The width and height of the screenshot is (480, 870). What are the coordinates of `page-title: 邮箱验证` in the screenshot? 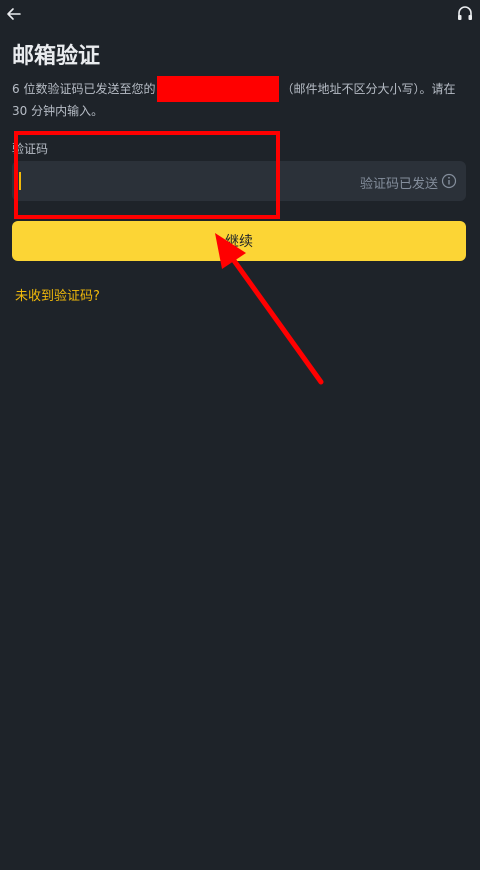 It's located at (56, 56).